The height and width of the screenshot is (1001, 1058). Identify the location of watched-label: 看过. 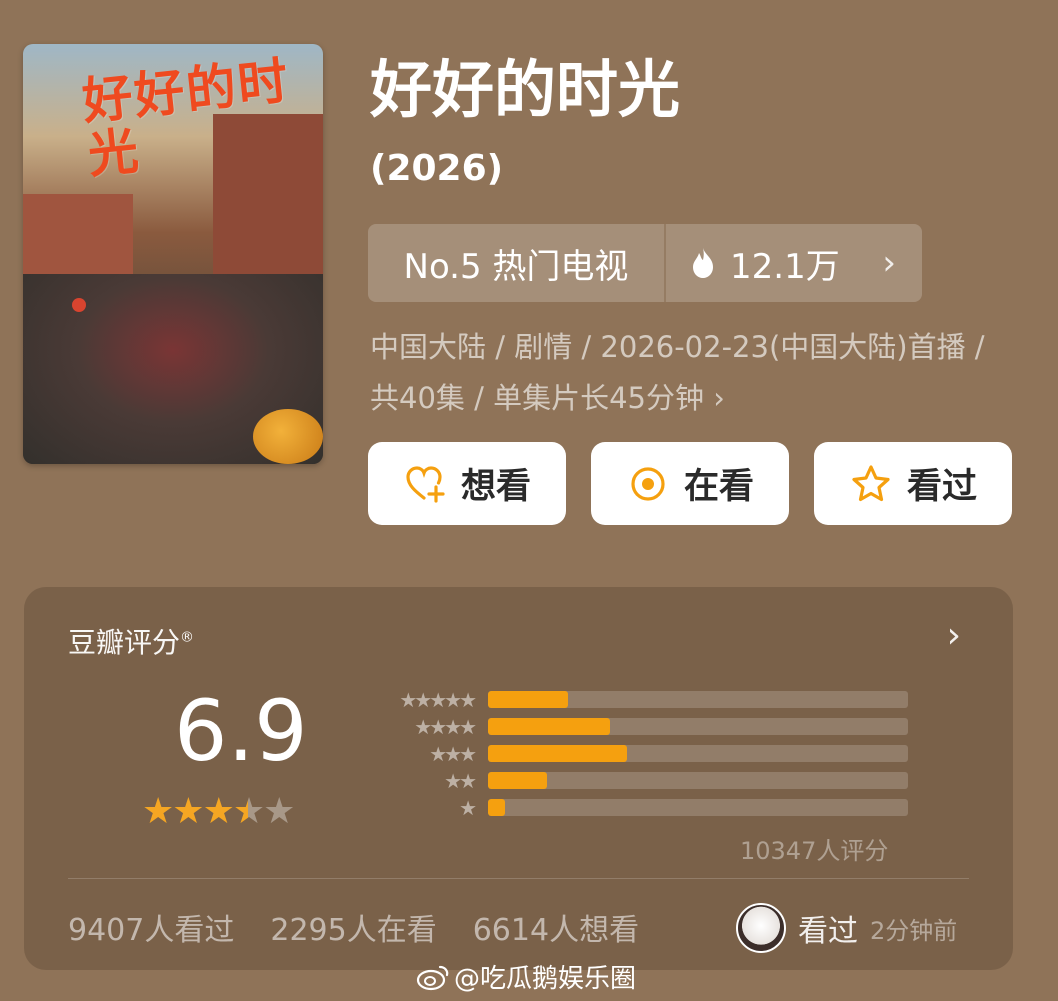
(941, 487).